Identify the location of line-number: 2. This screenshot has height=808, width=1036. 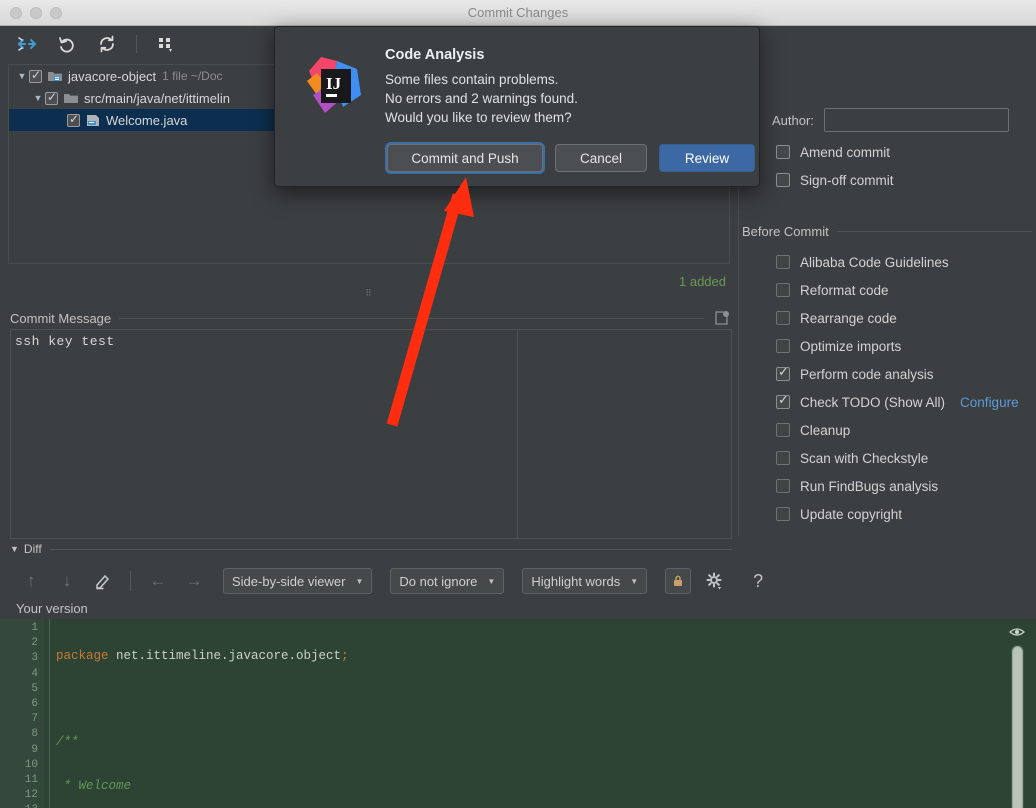
(34, 643).